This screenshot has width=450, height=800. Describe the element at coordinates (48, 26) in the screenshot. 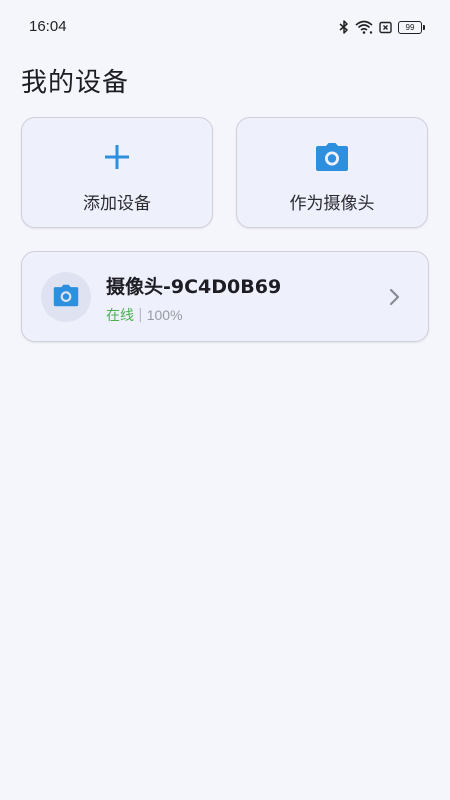

I see `status-time: 16:04` at that location.